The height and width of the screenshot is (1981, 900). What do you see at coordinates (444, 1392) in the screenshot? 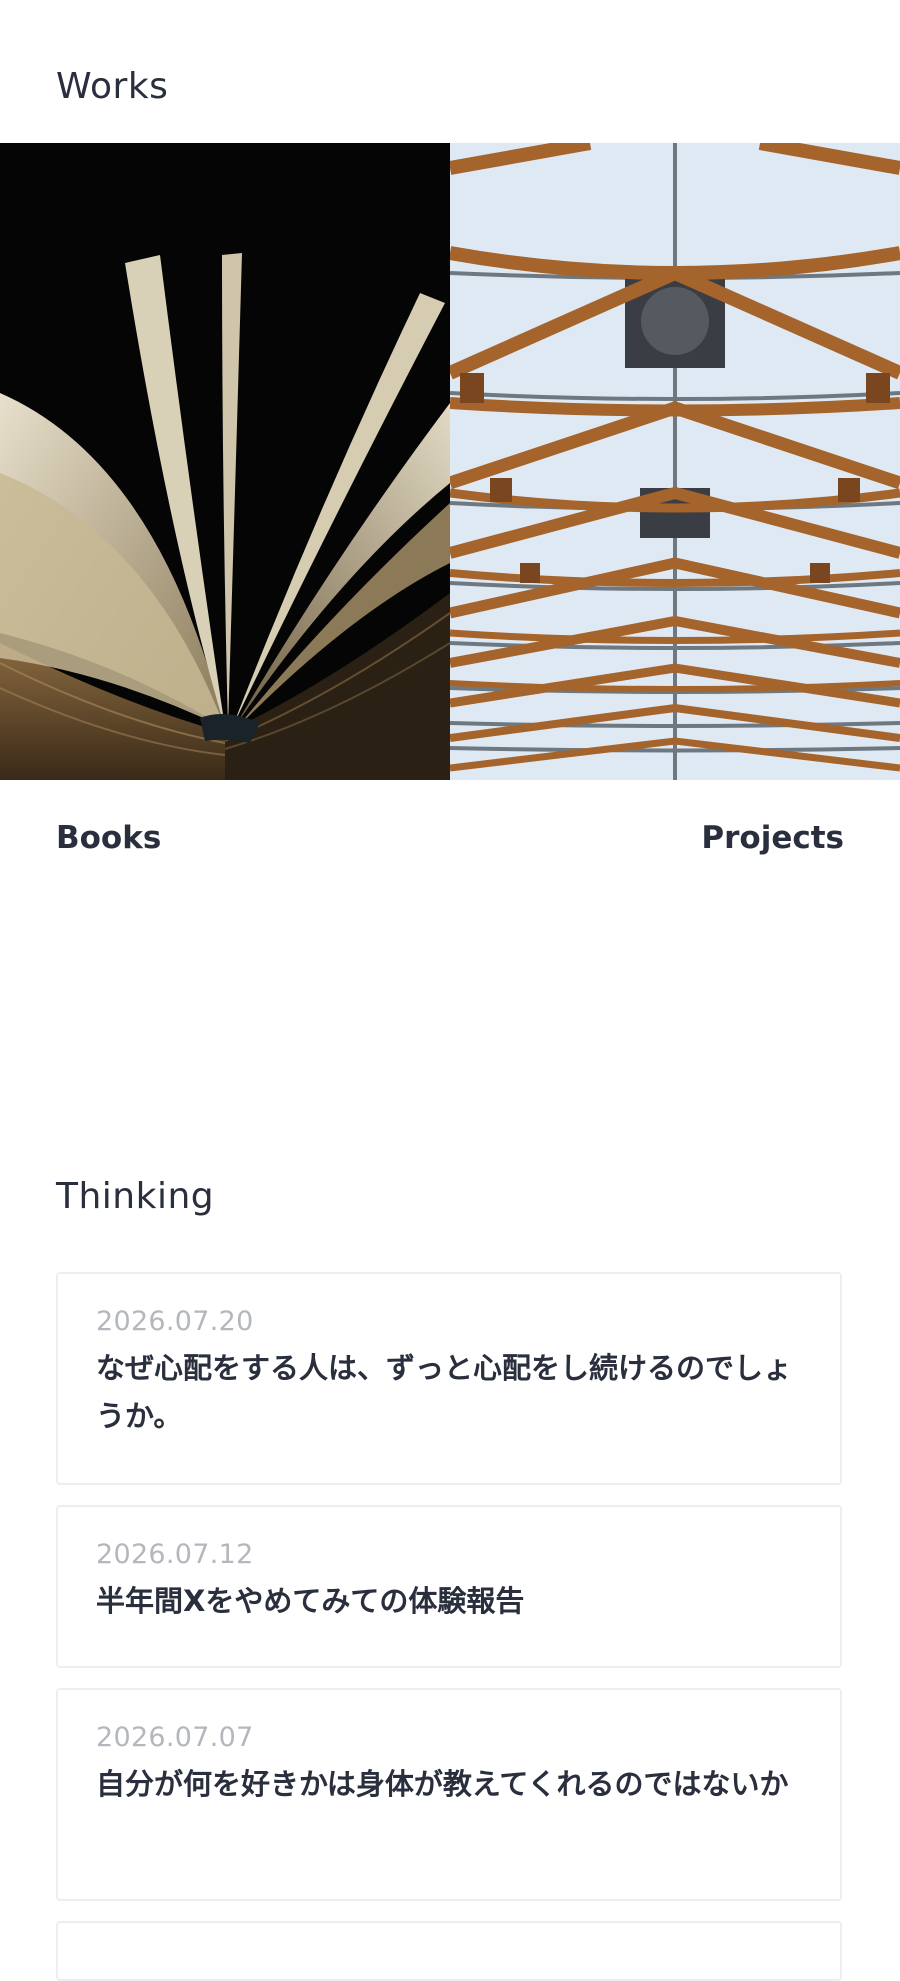
I see `post-title: なぜ心配をする人は、ずっと心配をし続けるのでしょうか。` at bounding box center [444, 1392].